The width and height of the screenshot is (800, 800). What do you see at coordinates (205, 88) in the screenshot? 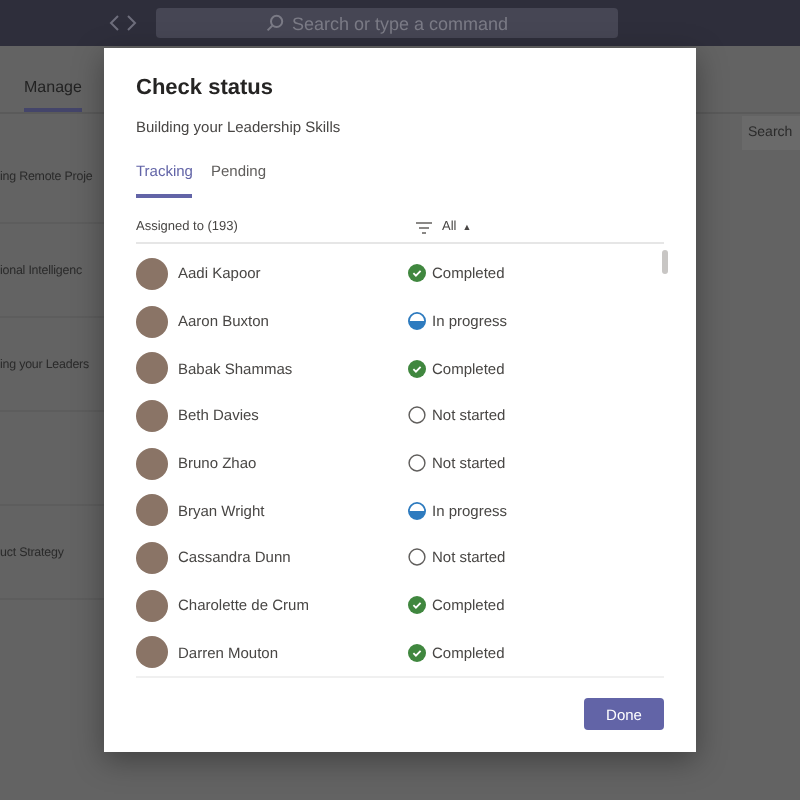
I see `dialog-title: Check status` at bounding box center [205, 88].